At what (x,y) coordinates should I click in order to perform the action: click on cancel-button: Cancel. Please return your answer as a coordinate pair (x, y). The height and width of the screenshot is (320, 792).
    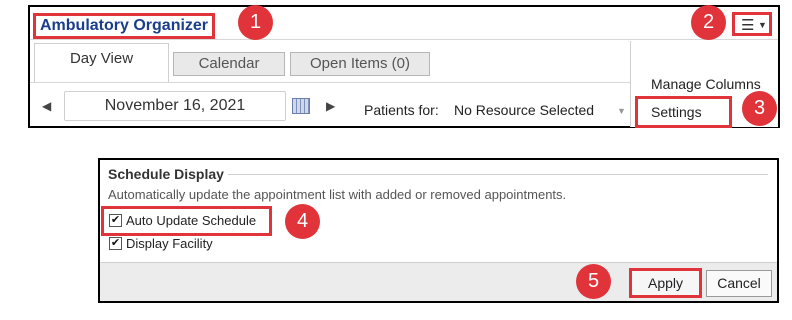
    Looking at the image, I should click on (739, 283).